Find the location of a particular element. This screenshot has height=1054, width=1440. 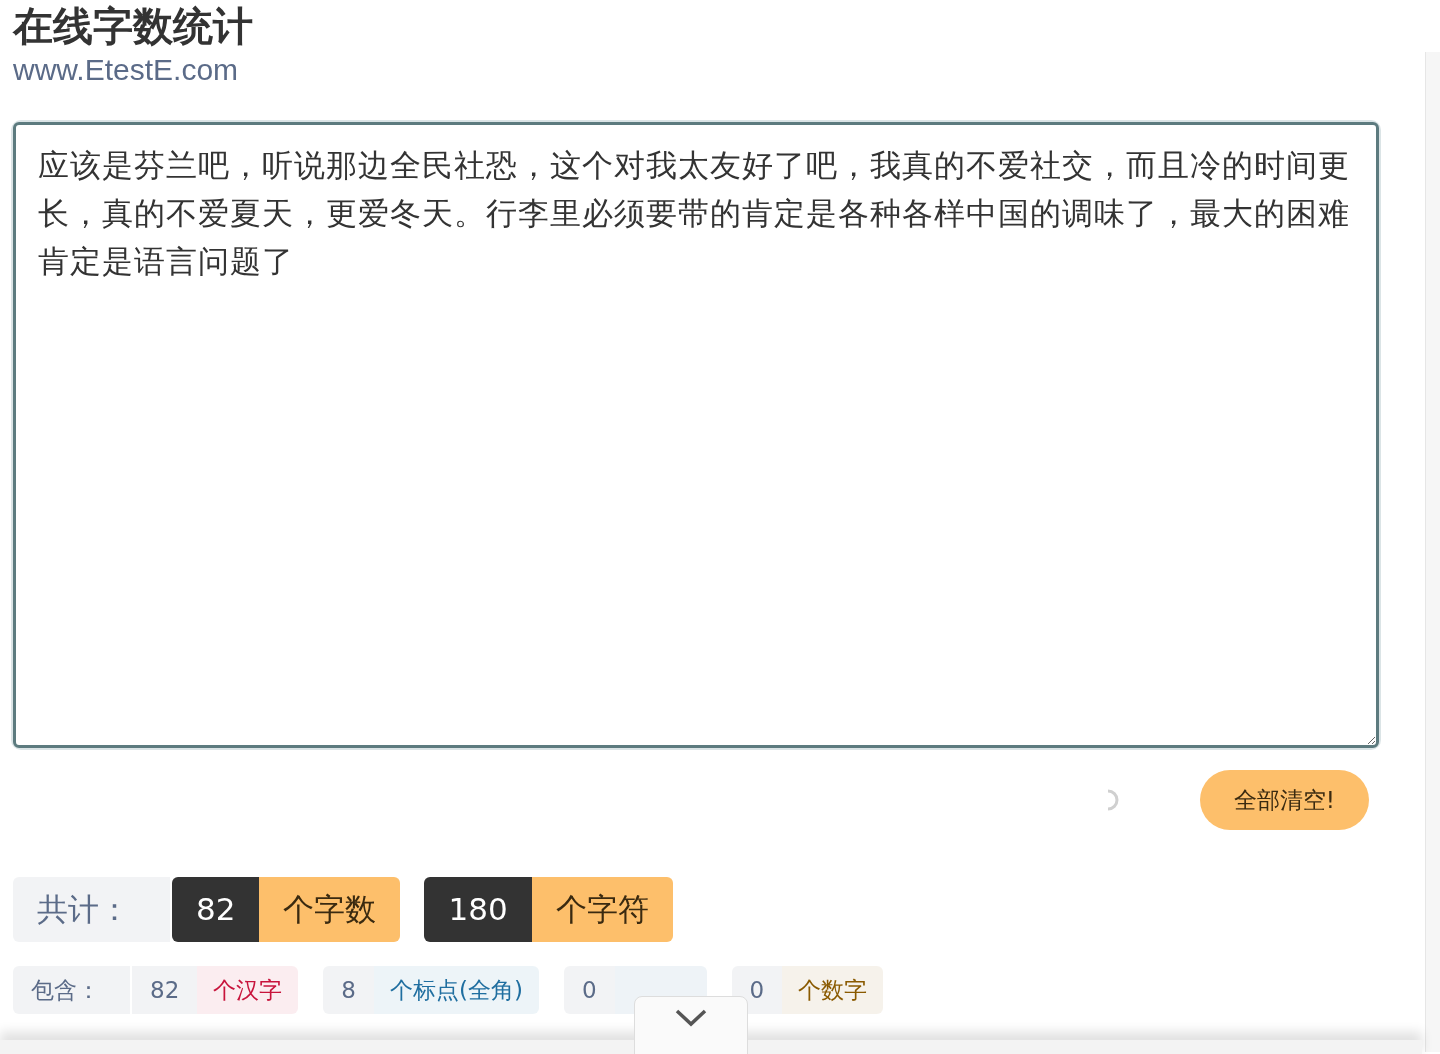

unit-label: 个字符 is located at coordinates (602, 909).